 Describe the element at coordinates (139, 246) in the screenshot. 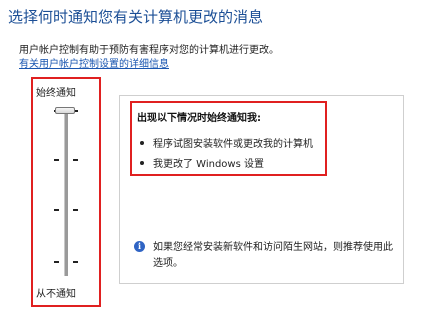

I see `info-icon: i` at that location.